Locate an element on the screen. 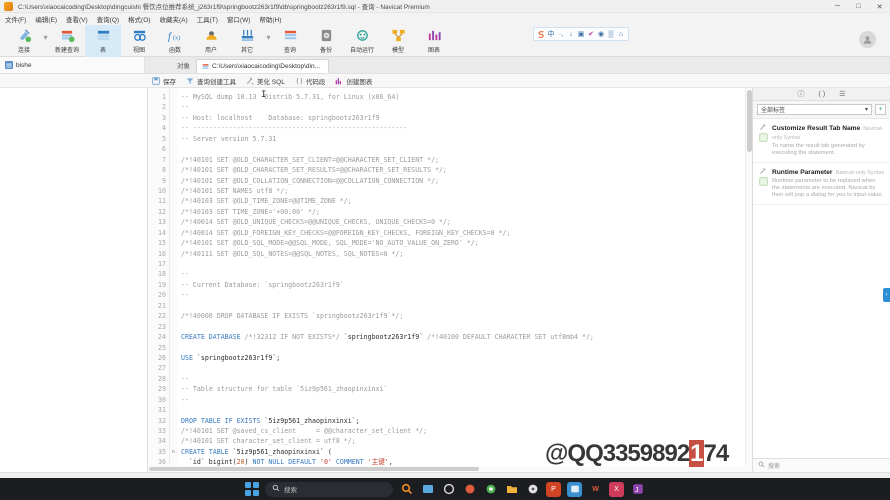 The width and height of the screenshot is (890, 500). ime-skin-icon: ✔ is located at coordinates (591, 34).